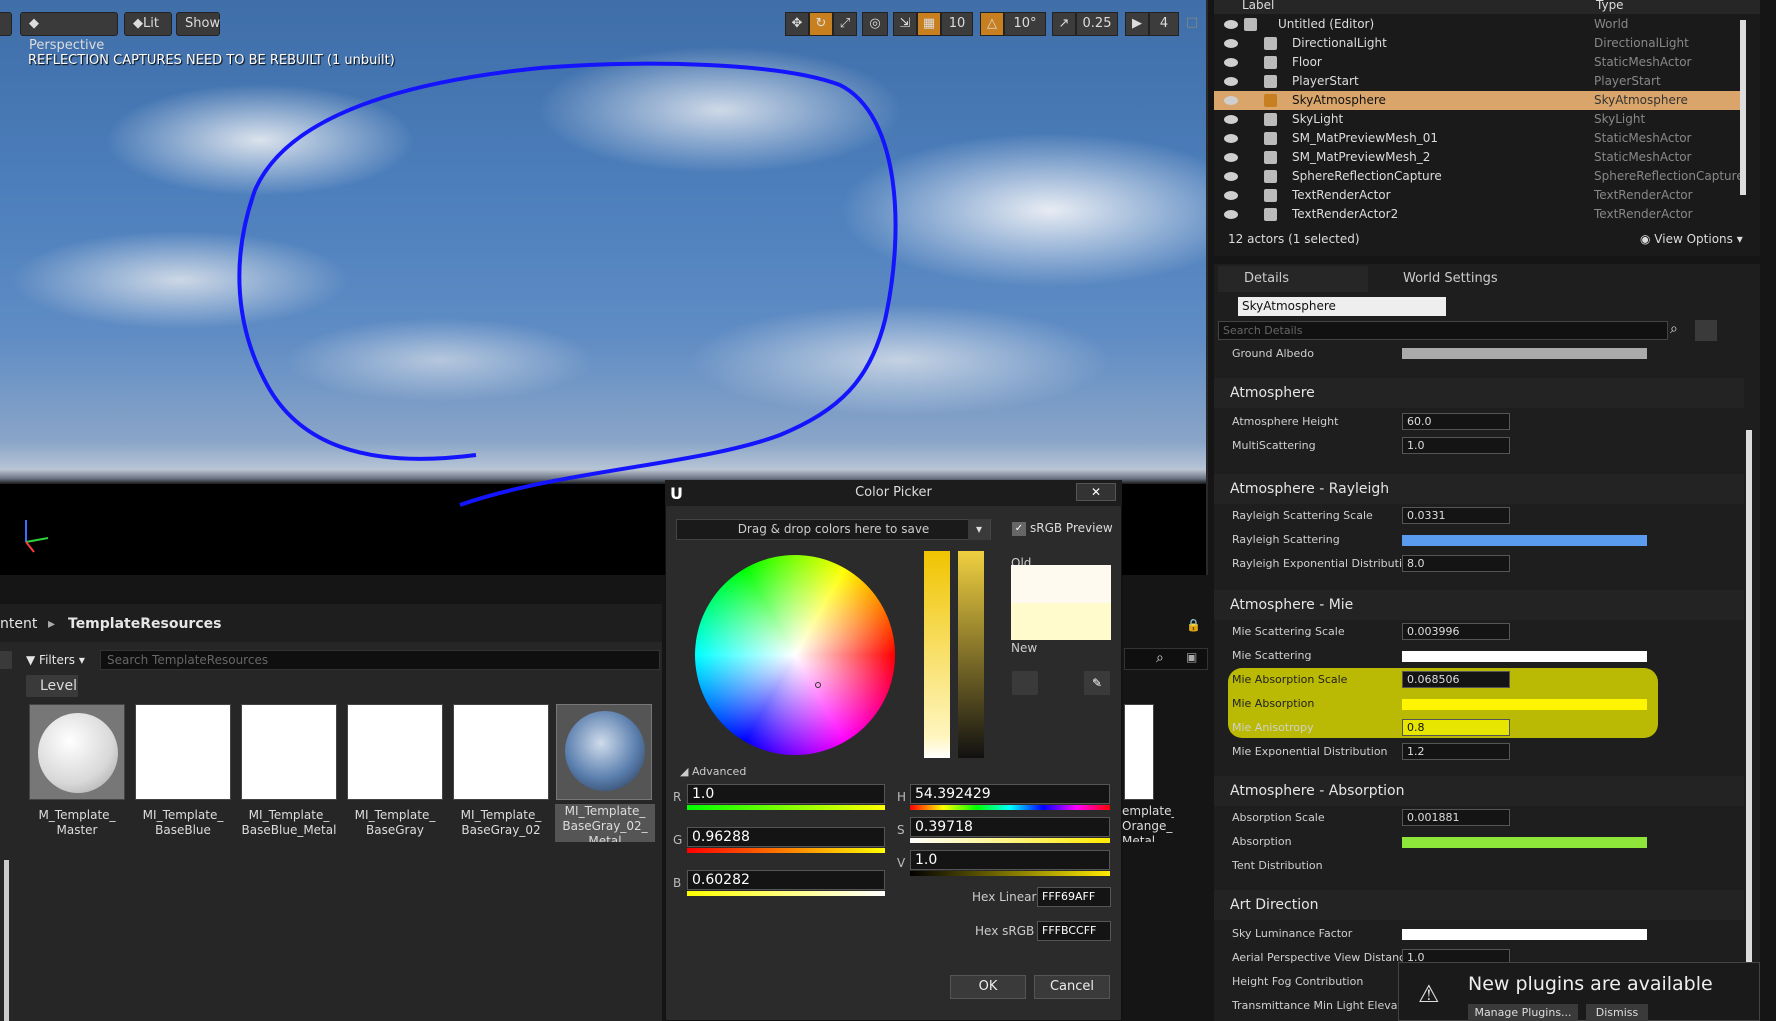 The width and height of the screenshot is (1776, 1021). Describe the element at coordinates (52, 686) in the screenshot. I see `level-filter-chip: Level` at that location.